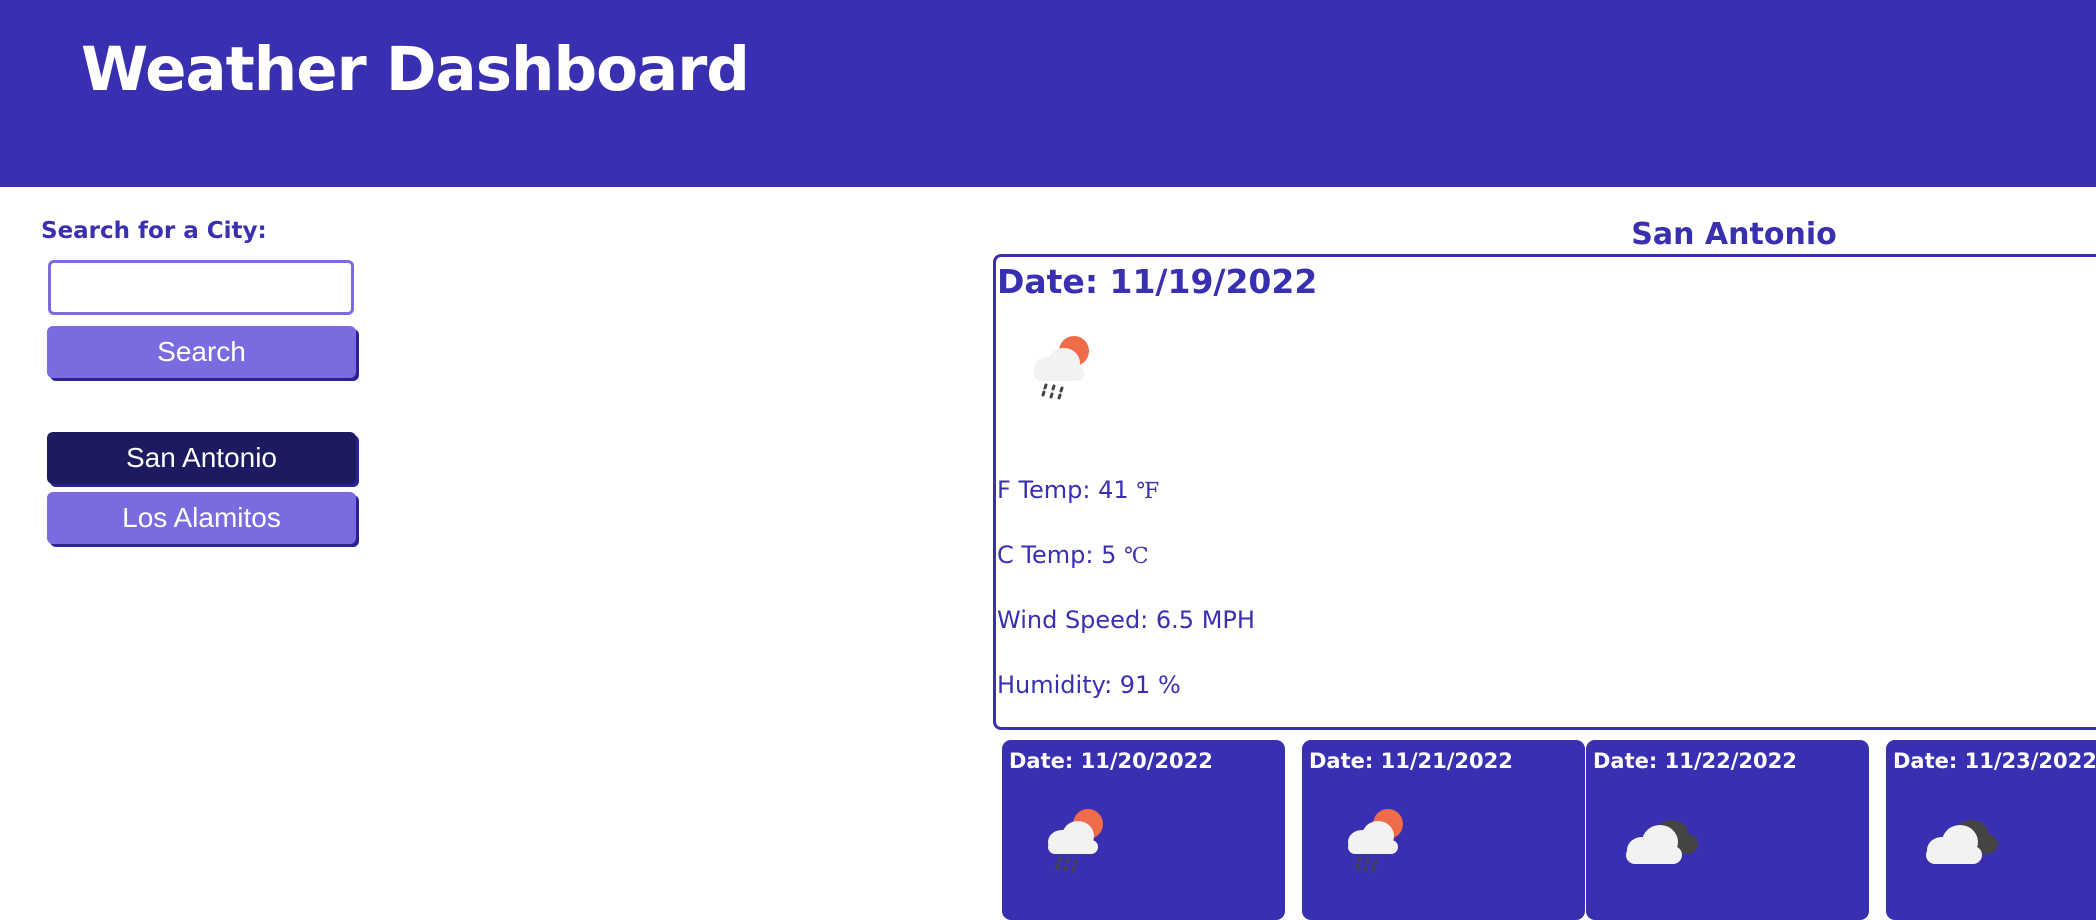  What do you see at coordinates (201, 518) in the screenshot?
I see `history-city-button: Los Alamitos` at bounding box center [201, 518].